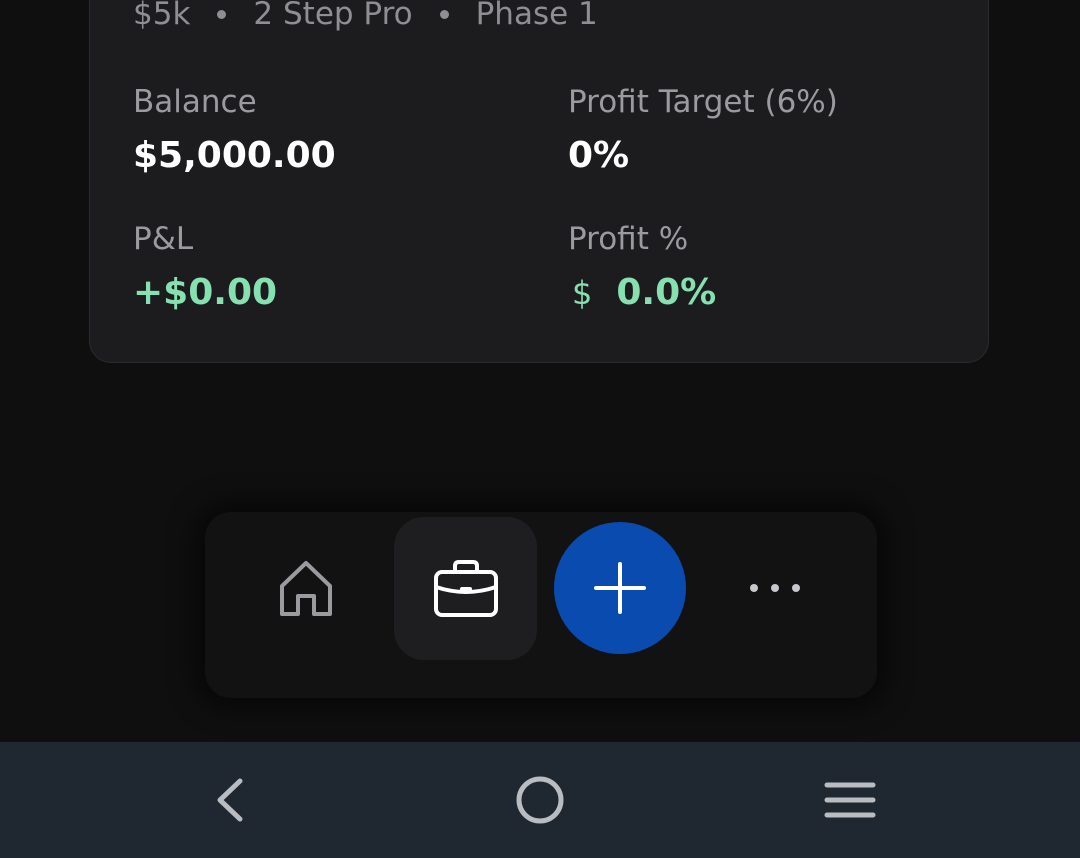 This screenshot has height=858, width=1080. I want to click on pnl-stat: P&L +$0.00, so click(205, 267).